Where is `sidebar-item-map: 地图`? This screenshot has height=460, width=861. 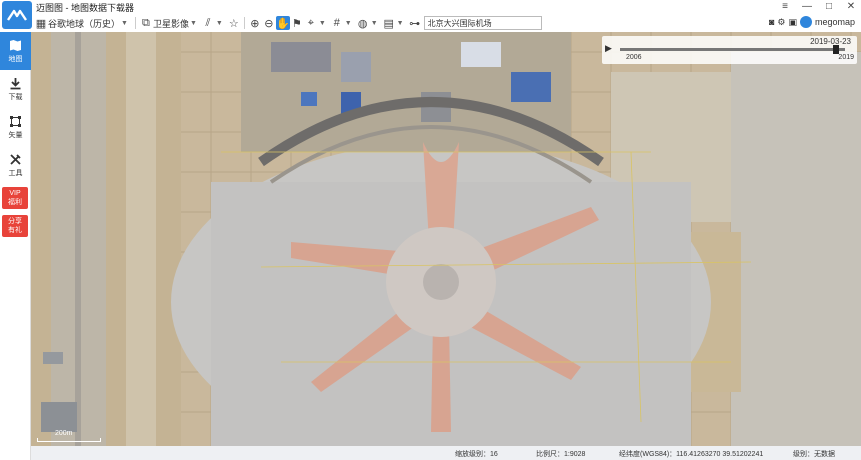 sidebar-item-map: 地图 is located at coordinates (15, 51).